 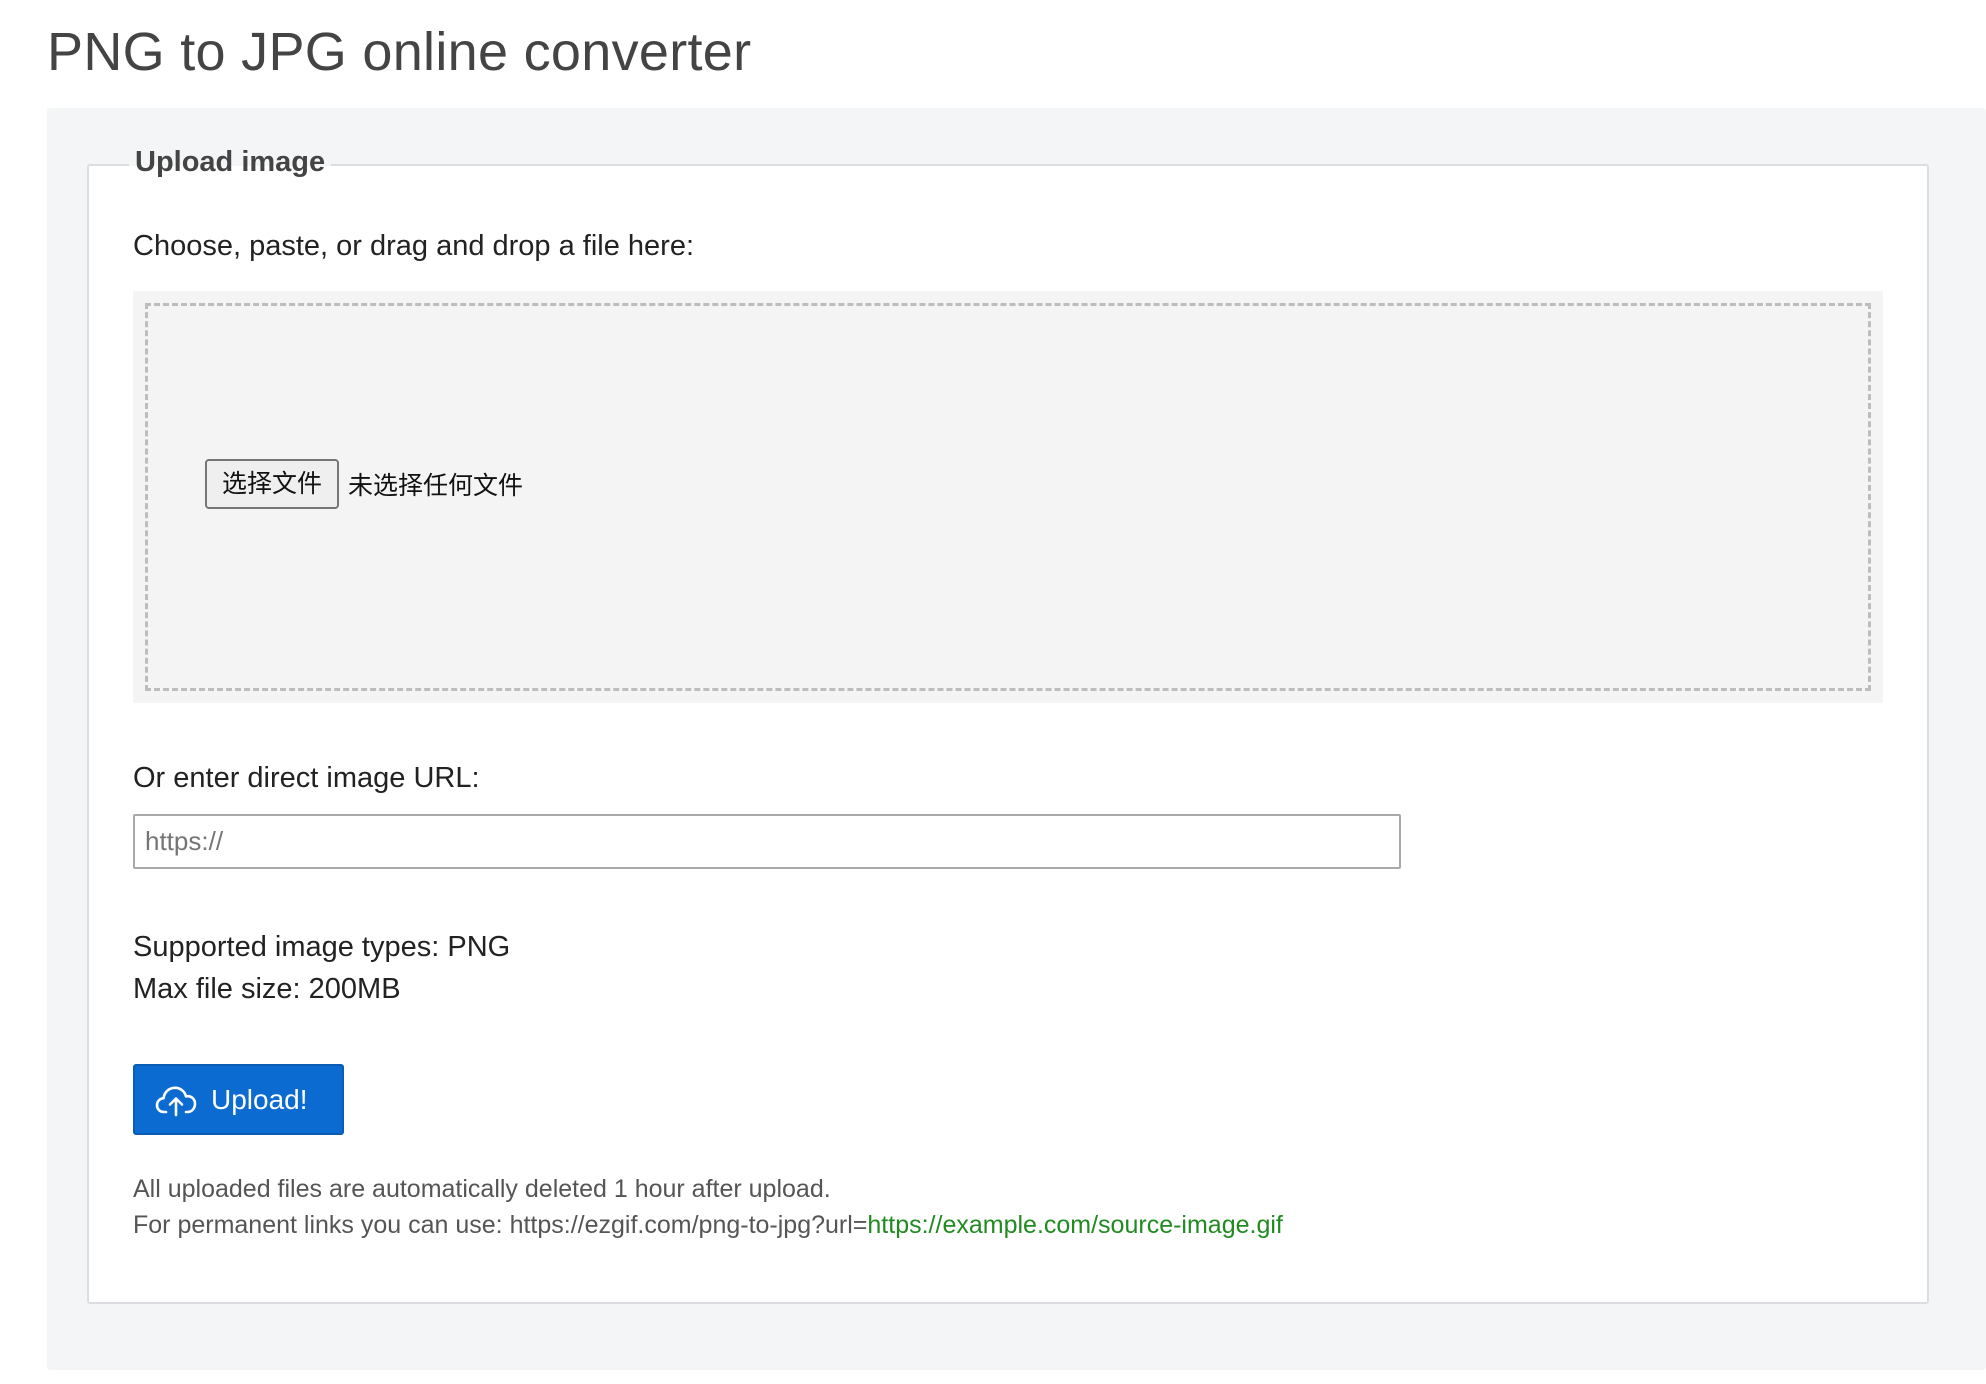 What do you see at coordinates (399, 52) in the screenshot?
I see `page-title: PNG to JPG online converter` at bounding box center [399, 52].